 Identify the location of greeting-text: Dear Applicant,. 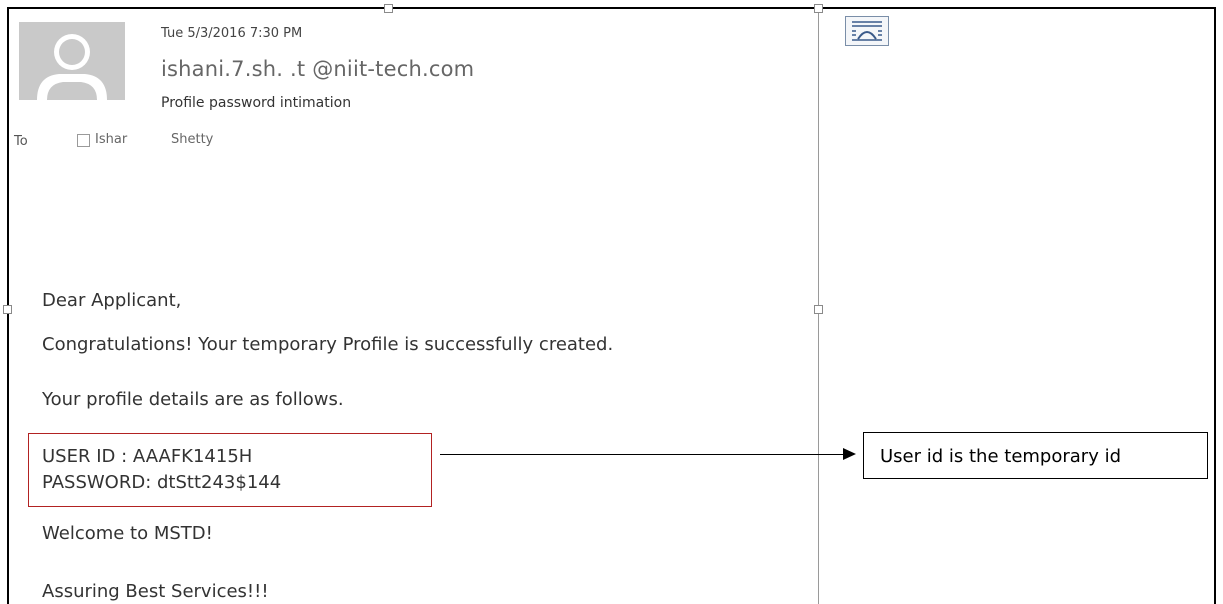
(112, 300).